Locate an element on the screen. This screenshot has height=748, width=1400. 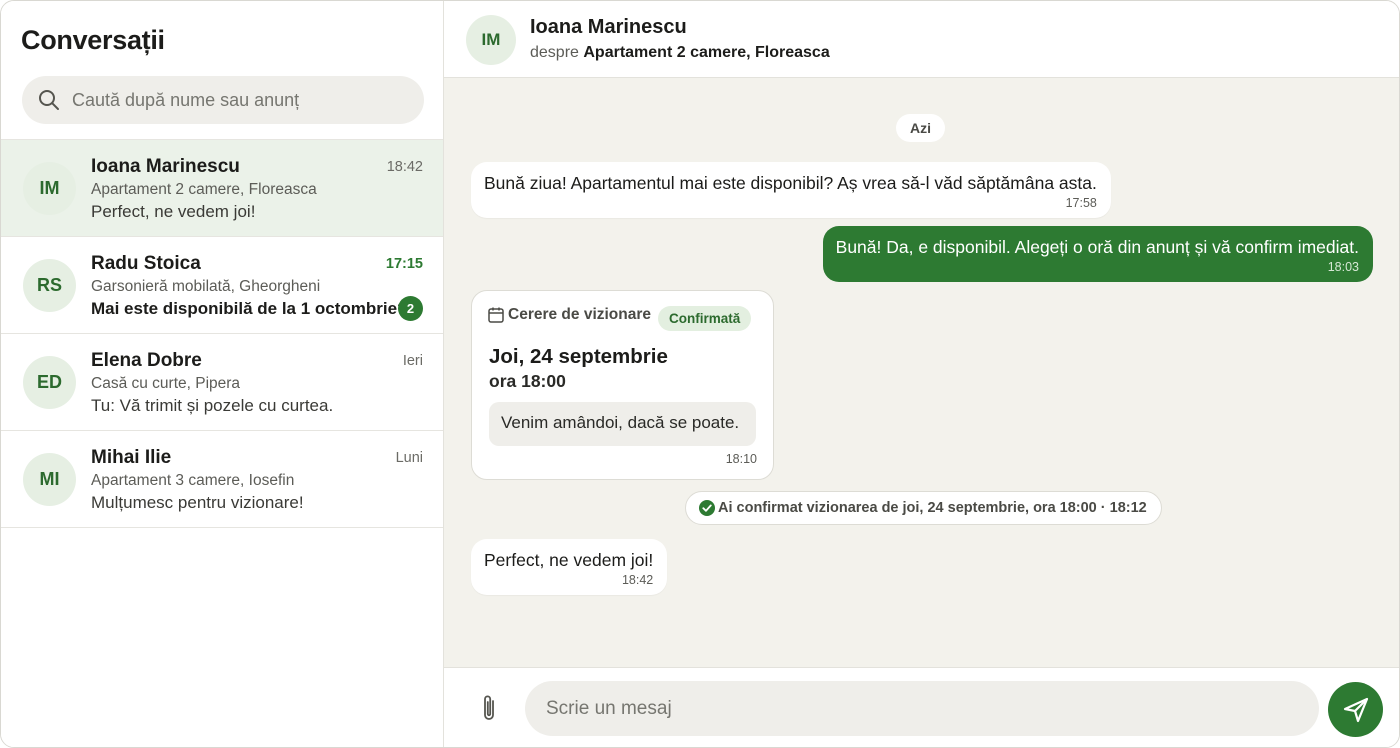
message-preview: Mulțumesc pentru vizionare! is located at coordinates (197, 502).